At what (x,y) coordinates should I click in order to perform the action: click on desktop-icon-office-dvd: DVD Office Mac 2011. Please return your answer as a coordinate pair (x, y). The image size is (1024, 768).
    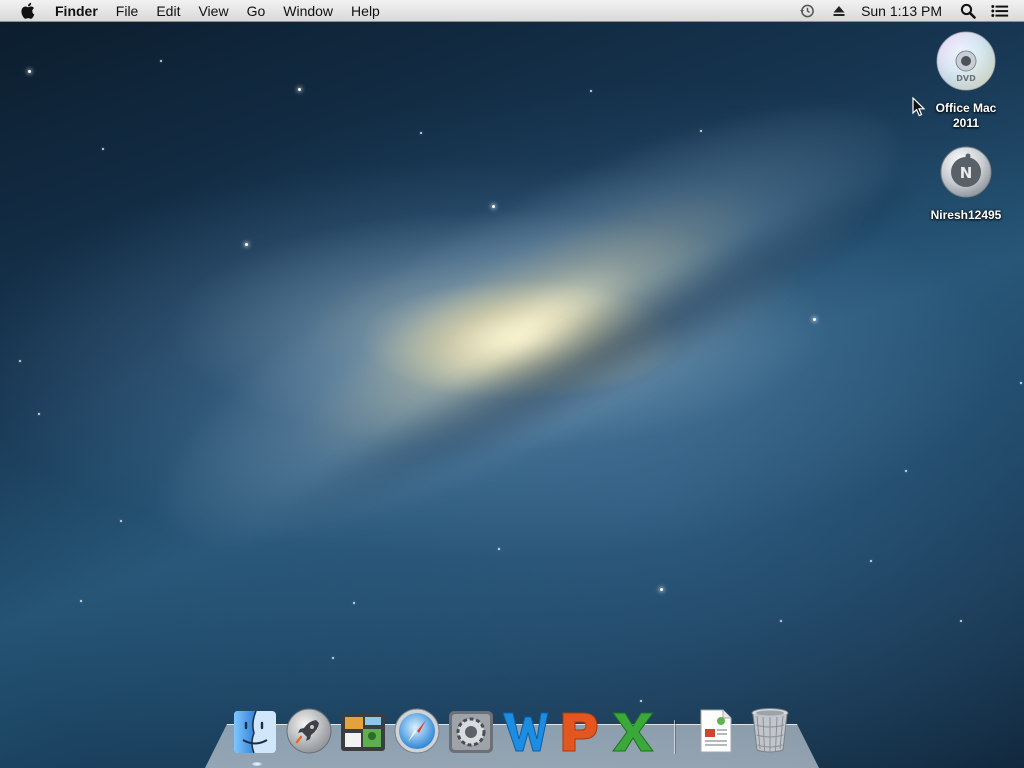
    Looking at the image, I should click on (966, 80).